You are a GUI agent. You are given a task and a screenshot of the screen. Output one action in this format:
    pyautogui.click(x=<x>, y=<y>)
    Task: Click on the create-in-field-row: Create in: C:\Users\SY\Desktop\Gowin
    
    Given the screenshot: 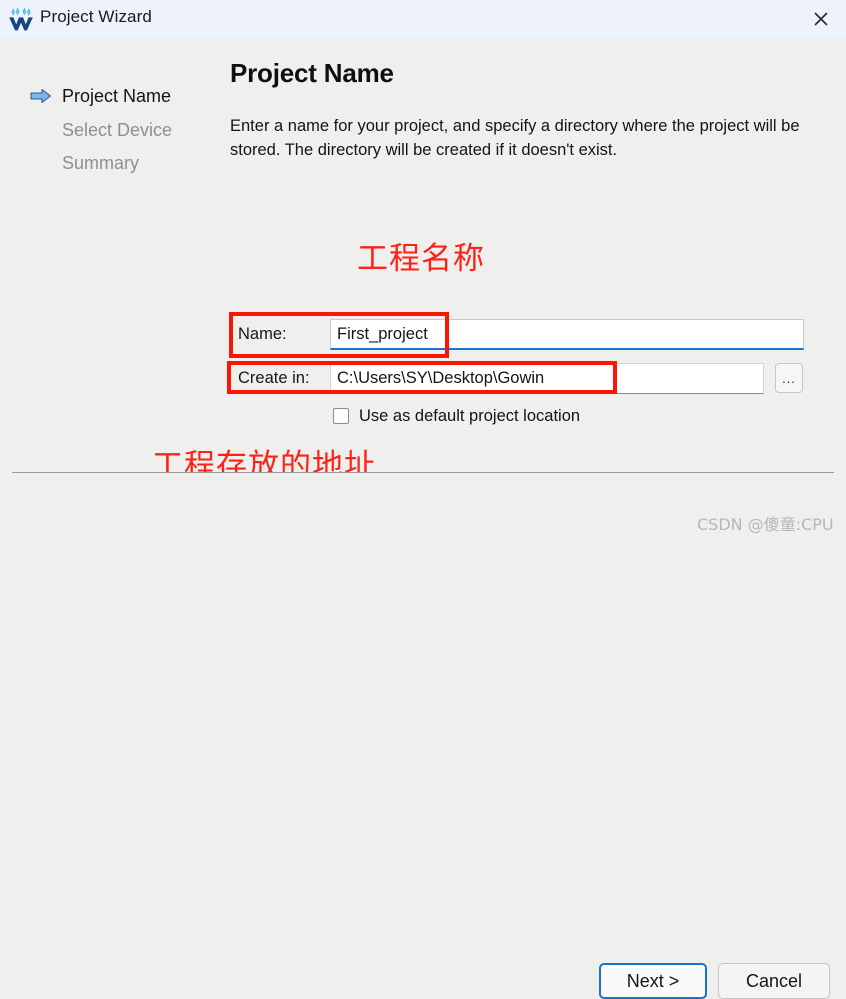 What is the action you would take?
    pyautogui.click(x=498, y=378)
    